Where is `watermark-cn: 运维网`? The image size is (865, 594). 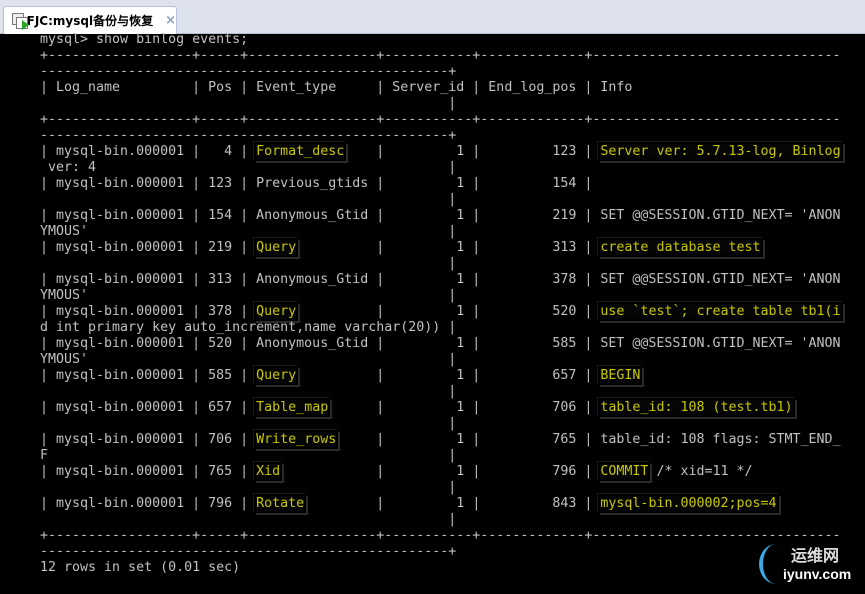
watermark-cn: 运维网 is located at coordinates (815, 555).